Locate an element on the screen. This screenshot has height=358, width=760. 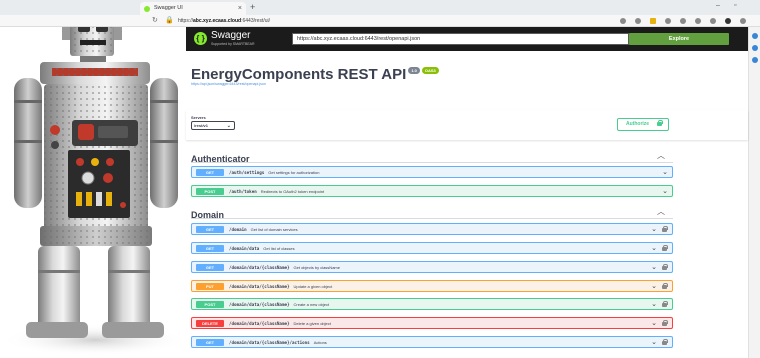
authorize-button: Authorize is located at coordinates (643, 124).